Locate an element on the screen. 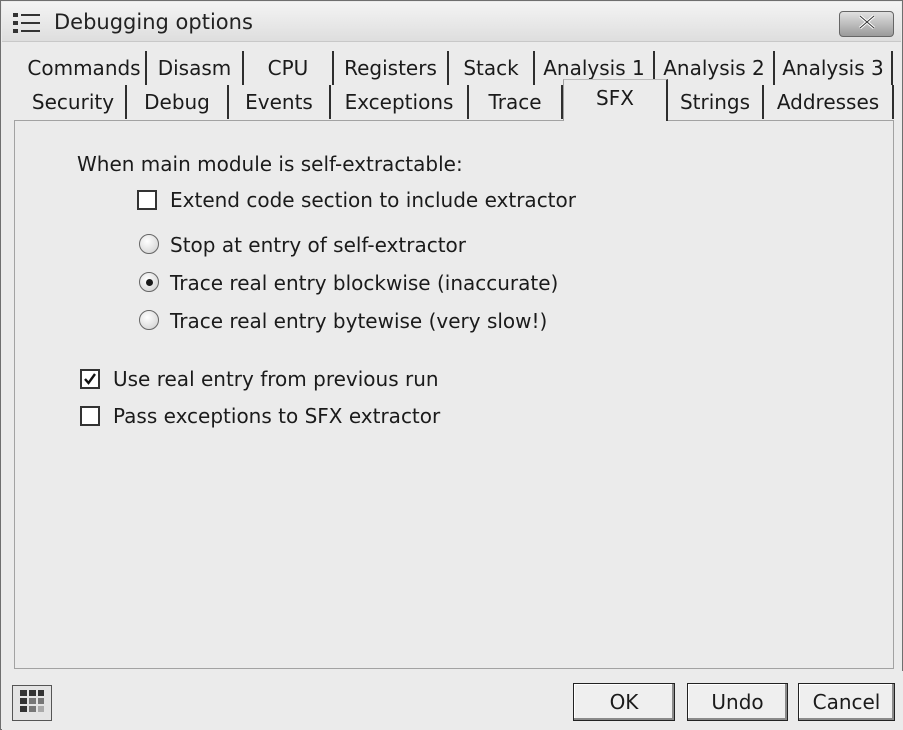  tab-label: Security is located at coordinates (73, 102).